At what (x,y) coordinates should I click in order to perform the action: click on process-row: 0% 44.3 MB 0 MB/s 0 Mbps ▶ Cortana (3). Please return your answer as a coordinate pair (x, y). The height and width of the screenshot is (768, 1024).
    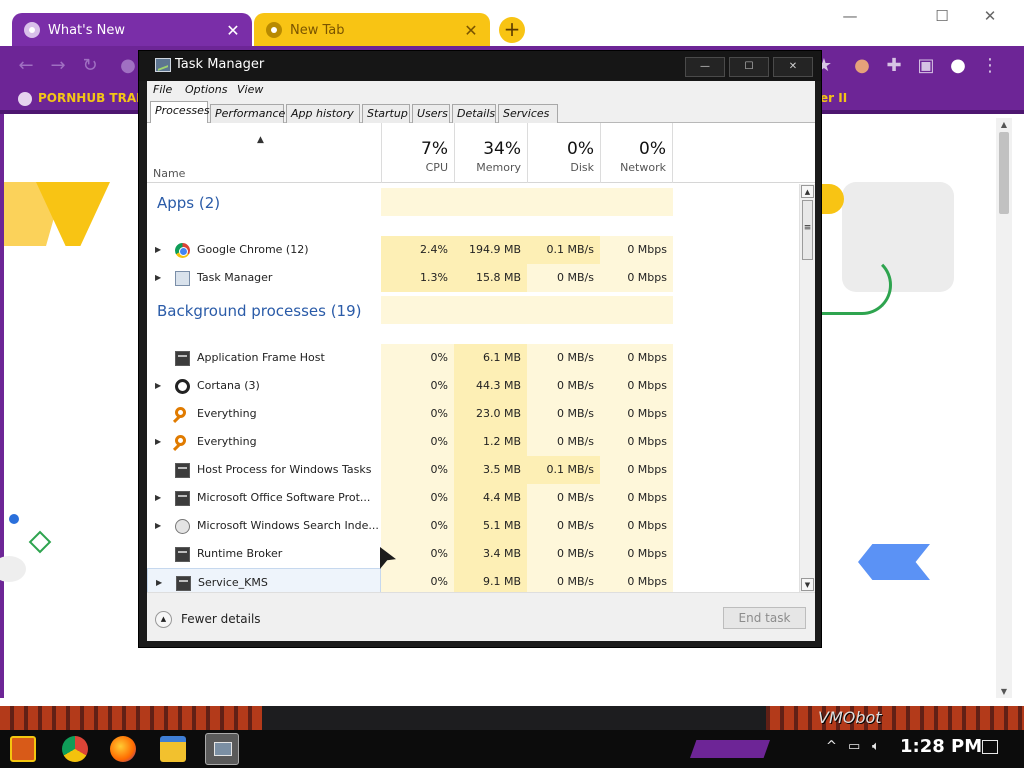
    Looking at the image, I should click on (473, 386).